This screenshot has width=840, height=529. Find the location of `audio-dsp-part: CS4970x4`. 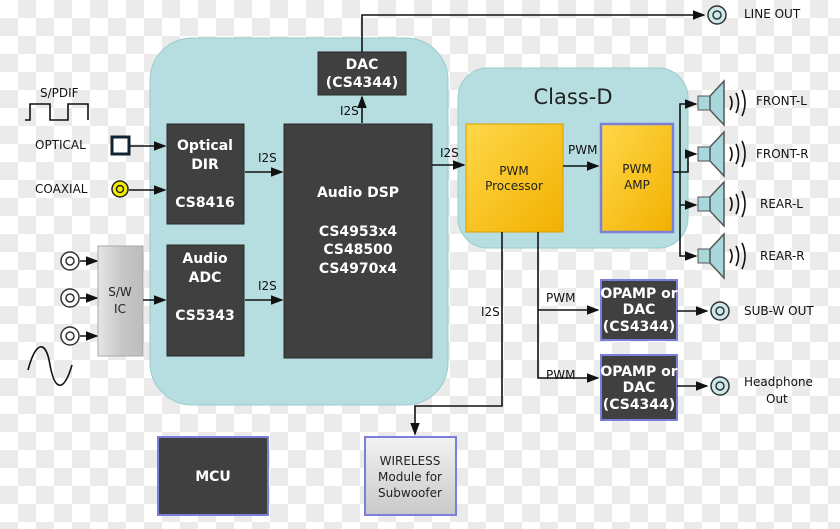

audio-dsp-part: CS4970x4 is located at coordinates (358, 269).